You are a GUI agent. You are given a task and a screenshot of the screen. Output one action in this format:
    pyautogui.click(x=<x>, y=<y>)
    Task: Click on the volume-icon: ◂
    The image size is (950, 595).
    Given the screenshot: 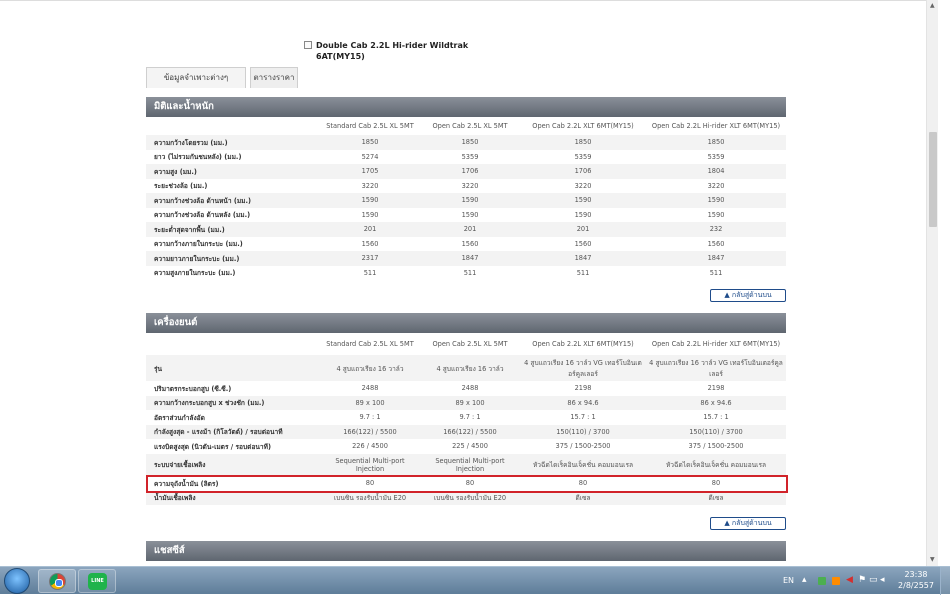 What is the action you would take?
    pyautogui.click(x=882, y=580)
    